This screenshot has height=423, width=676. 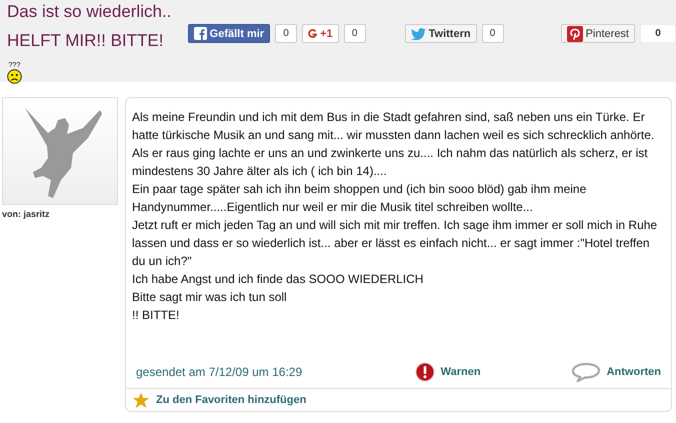 I want to click on sent-date: gesendet am 7/12/09 um 16:29, so click(x=220, y=372).